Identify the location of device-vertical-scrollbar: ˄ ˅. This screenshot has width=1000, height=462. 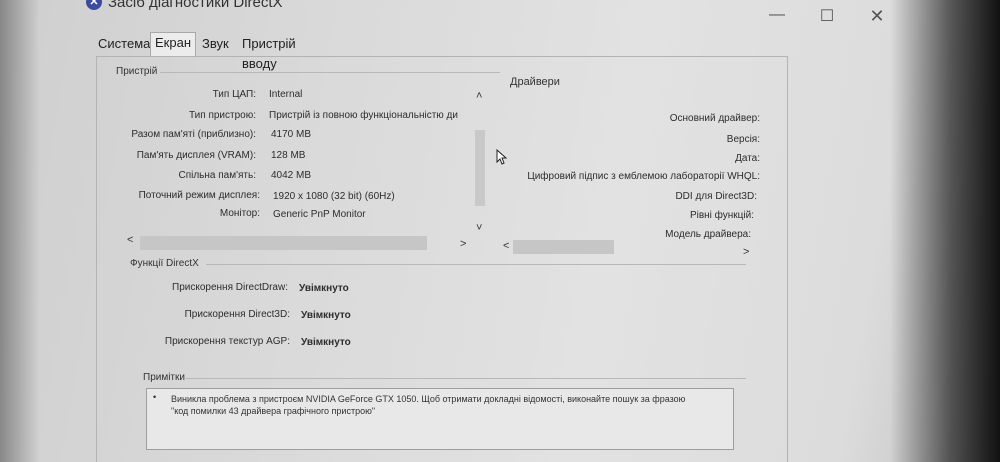
(480, 164).